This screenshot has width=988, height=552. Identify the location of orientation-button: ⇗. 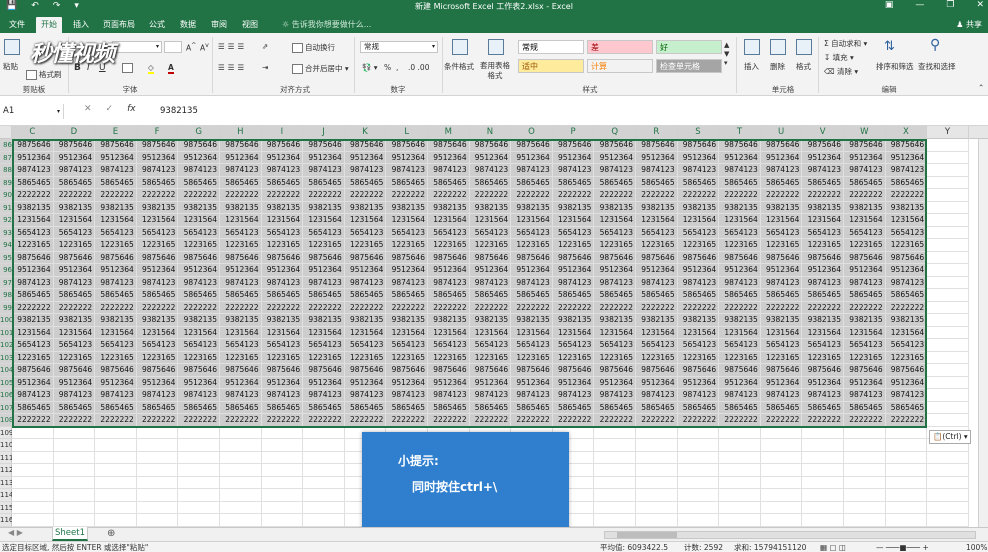
(265, 46).